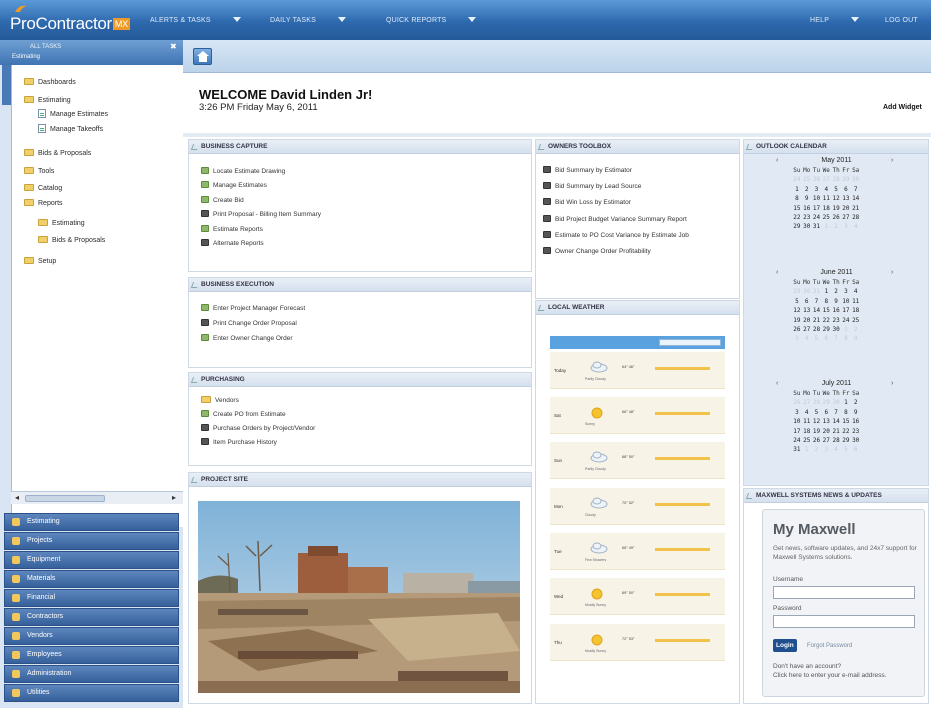  I want to click on scroll-left-arrow-icon: ◂, so click(17, 497).